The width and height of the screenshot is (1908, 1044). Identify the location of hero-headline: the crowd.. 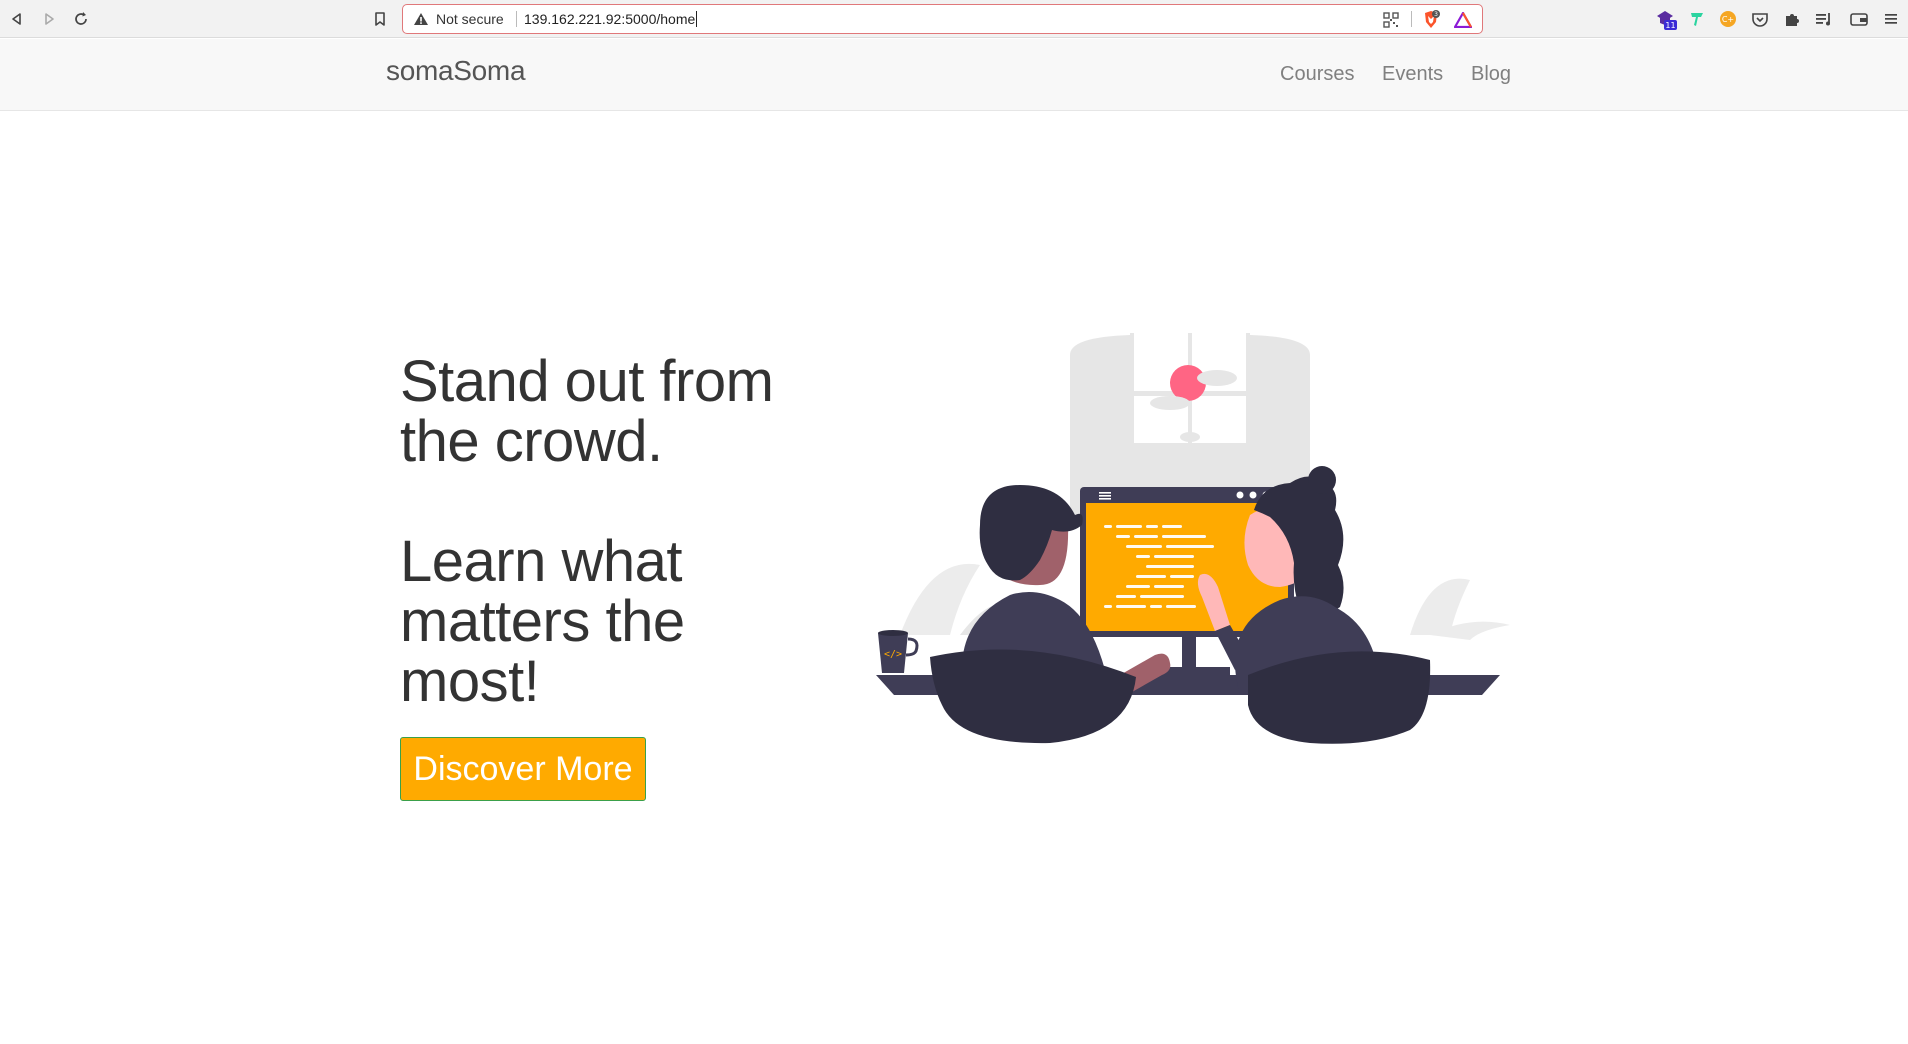
(531, 441).